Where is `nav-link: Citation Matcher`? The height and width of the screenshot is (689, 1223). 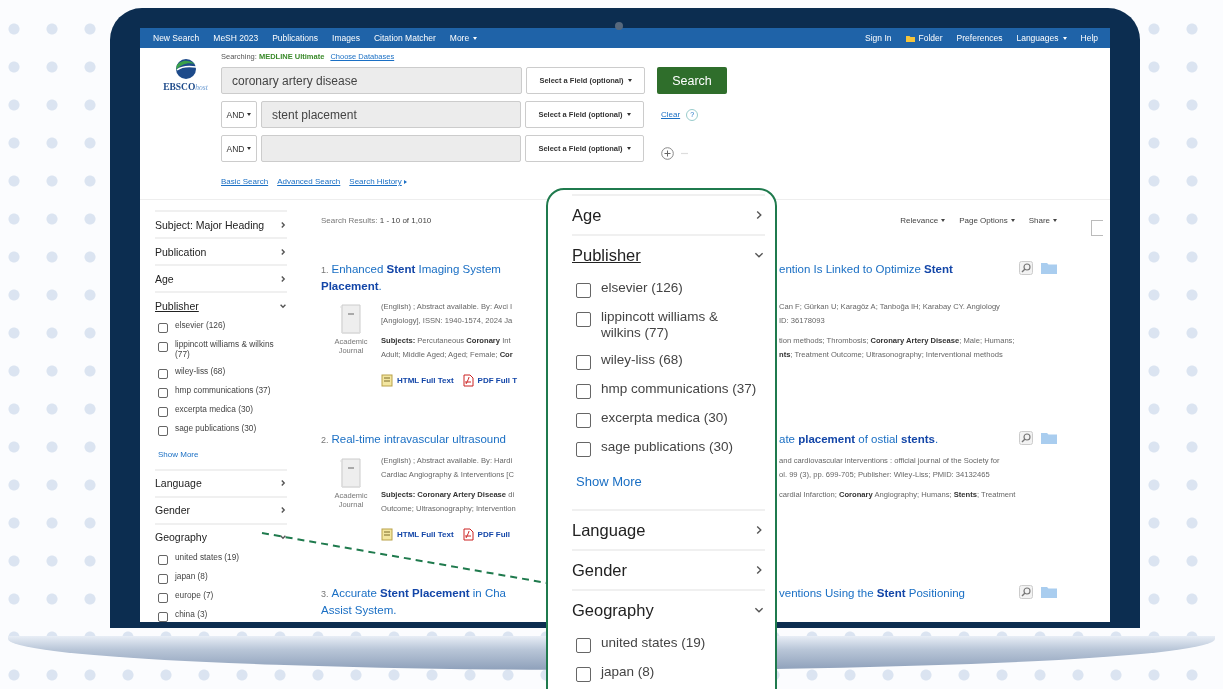 nav-link: Citation Matcher is located at coordinates (404, 38).